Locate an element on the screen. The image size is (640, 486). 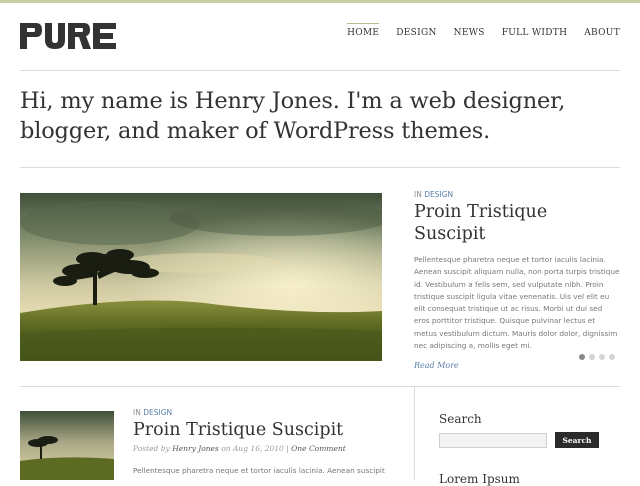
logo-icon is located at coordinates (68, 36).